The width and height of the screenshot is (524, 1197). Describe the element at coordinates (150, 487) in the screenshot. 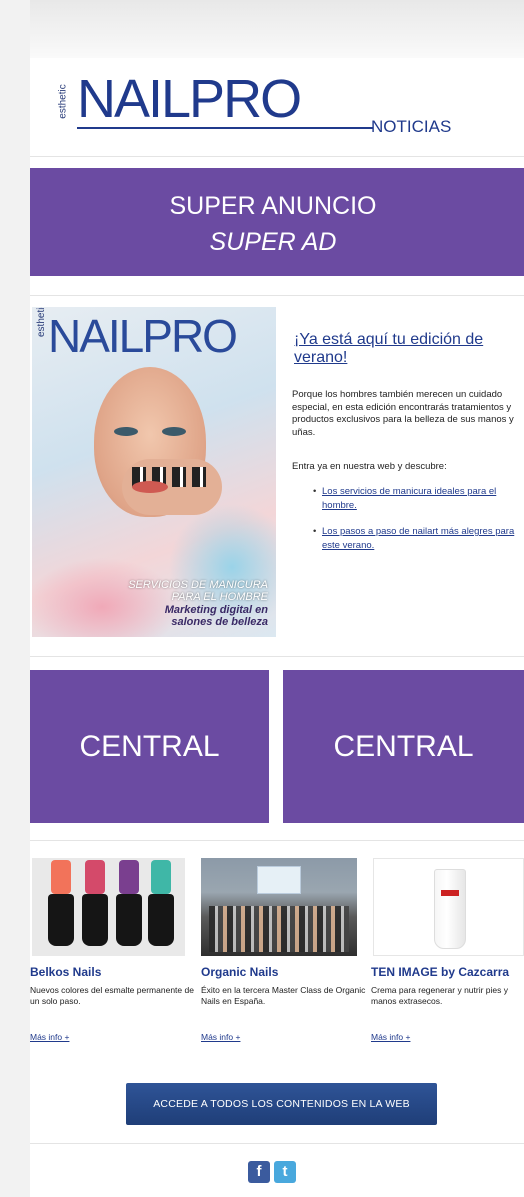

I see `cover-lips` at that location.